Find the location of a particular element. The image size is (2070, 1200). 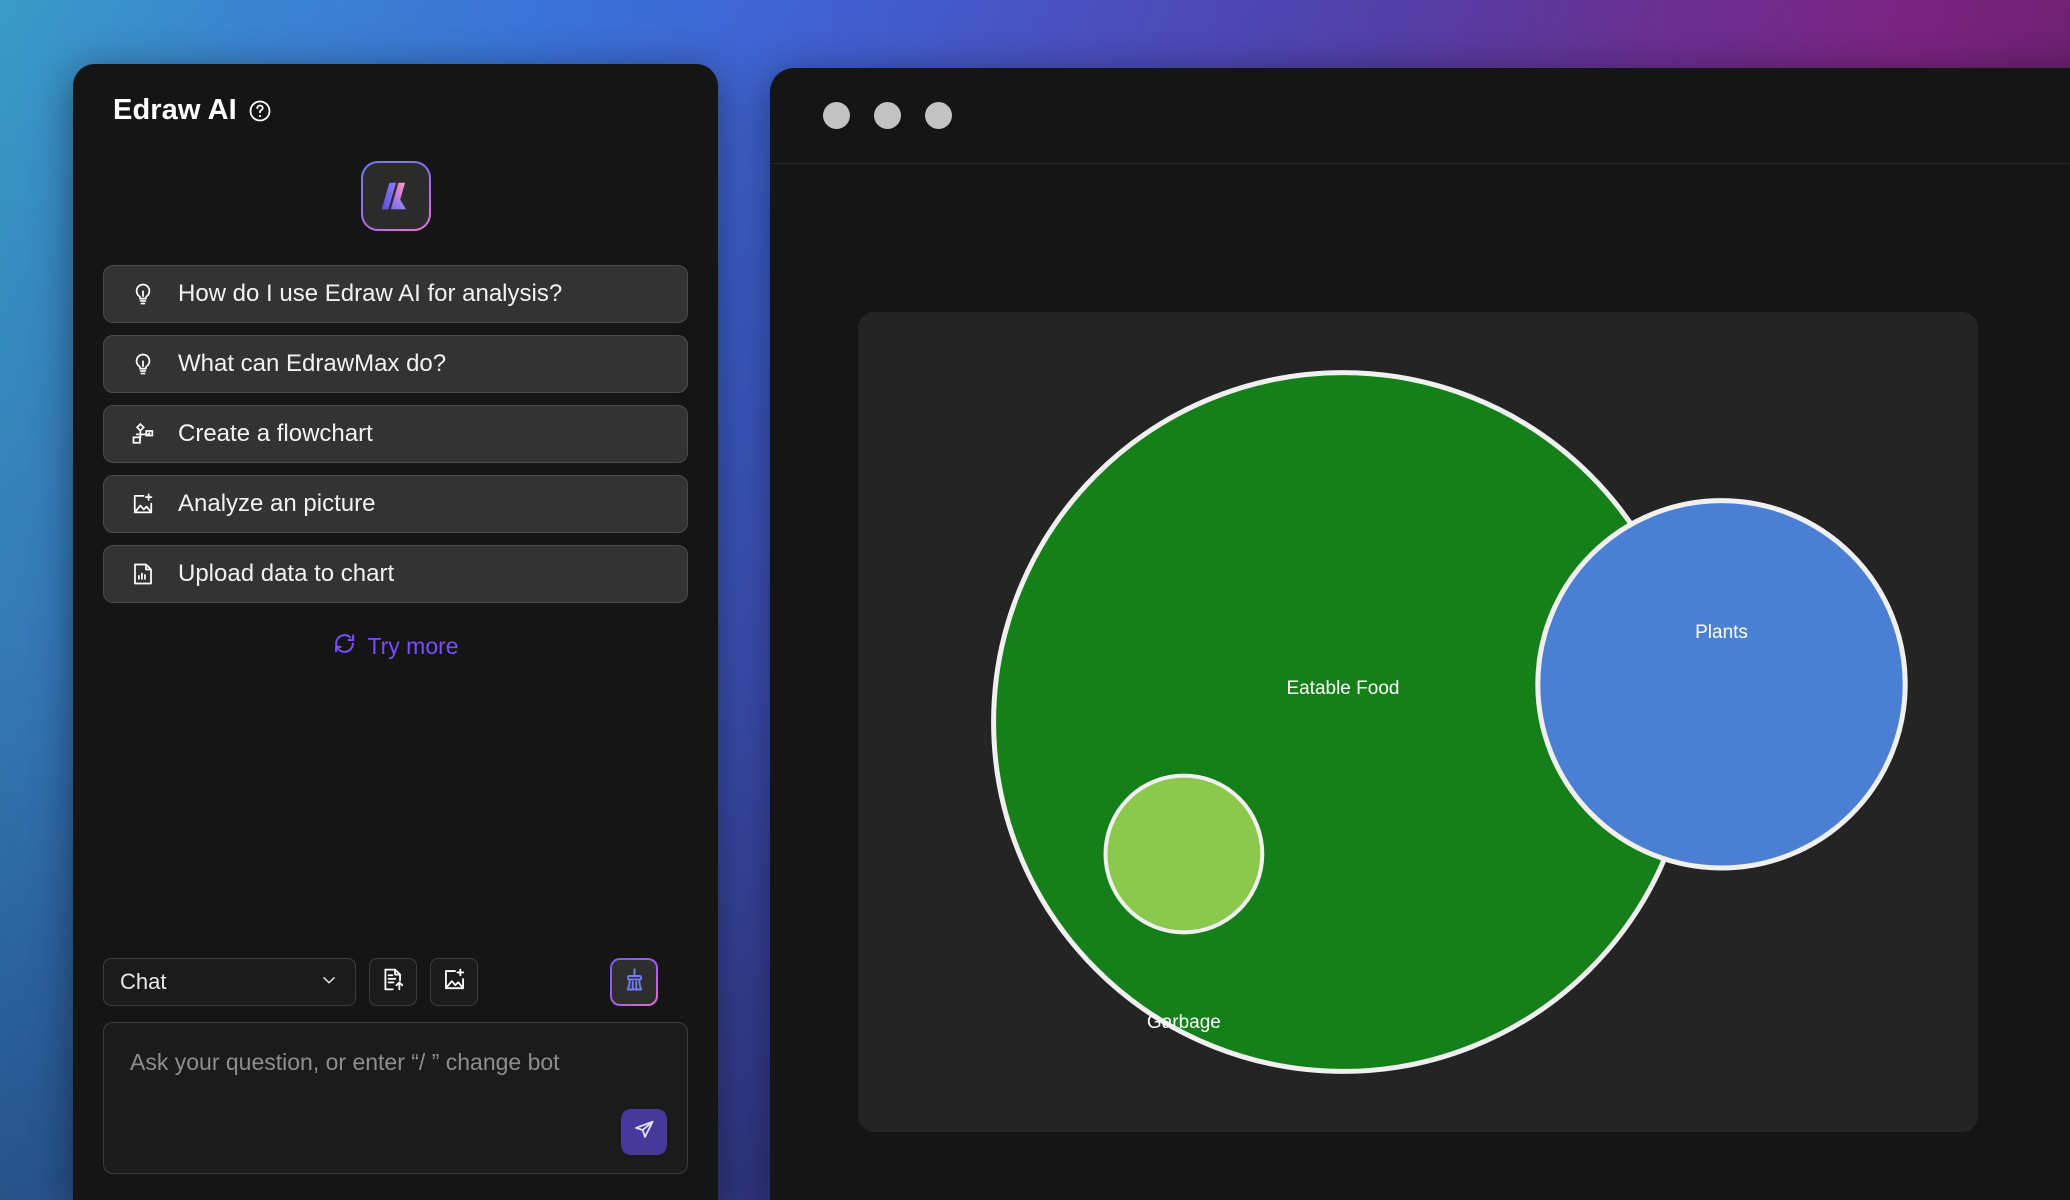

try-more-label: Try more is located at coordinates (413, 645).